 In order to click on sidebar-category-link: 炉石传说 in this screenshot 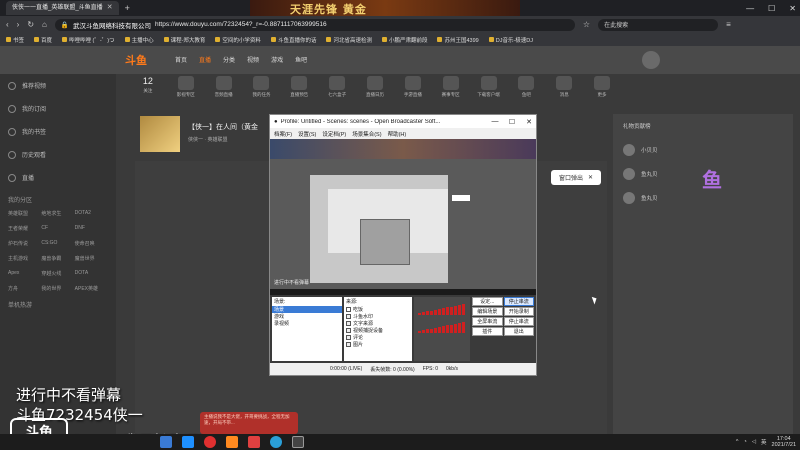, I will do `click(24, 243)`.